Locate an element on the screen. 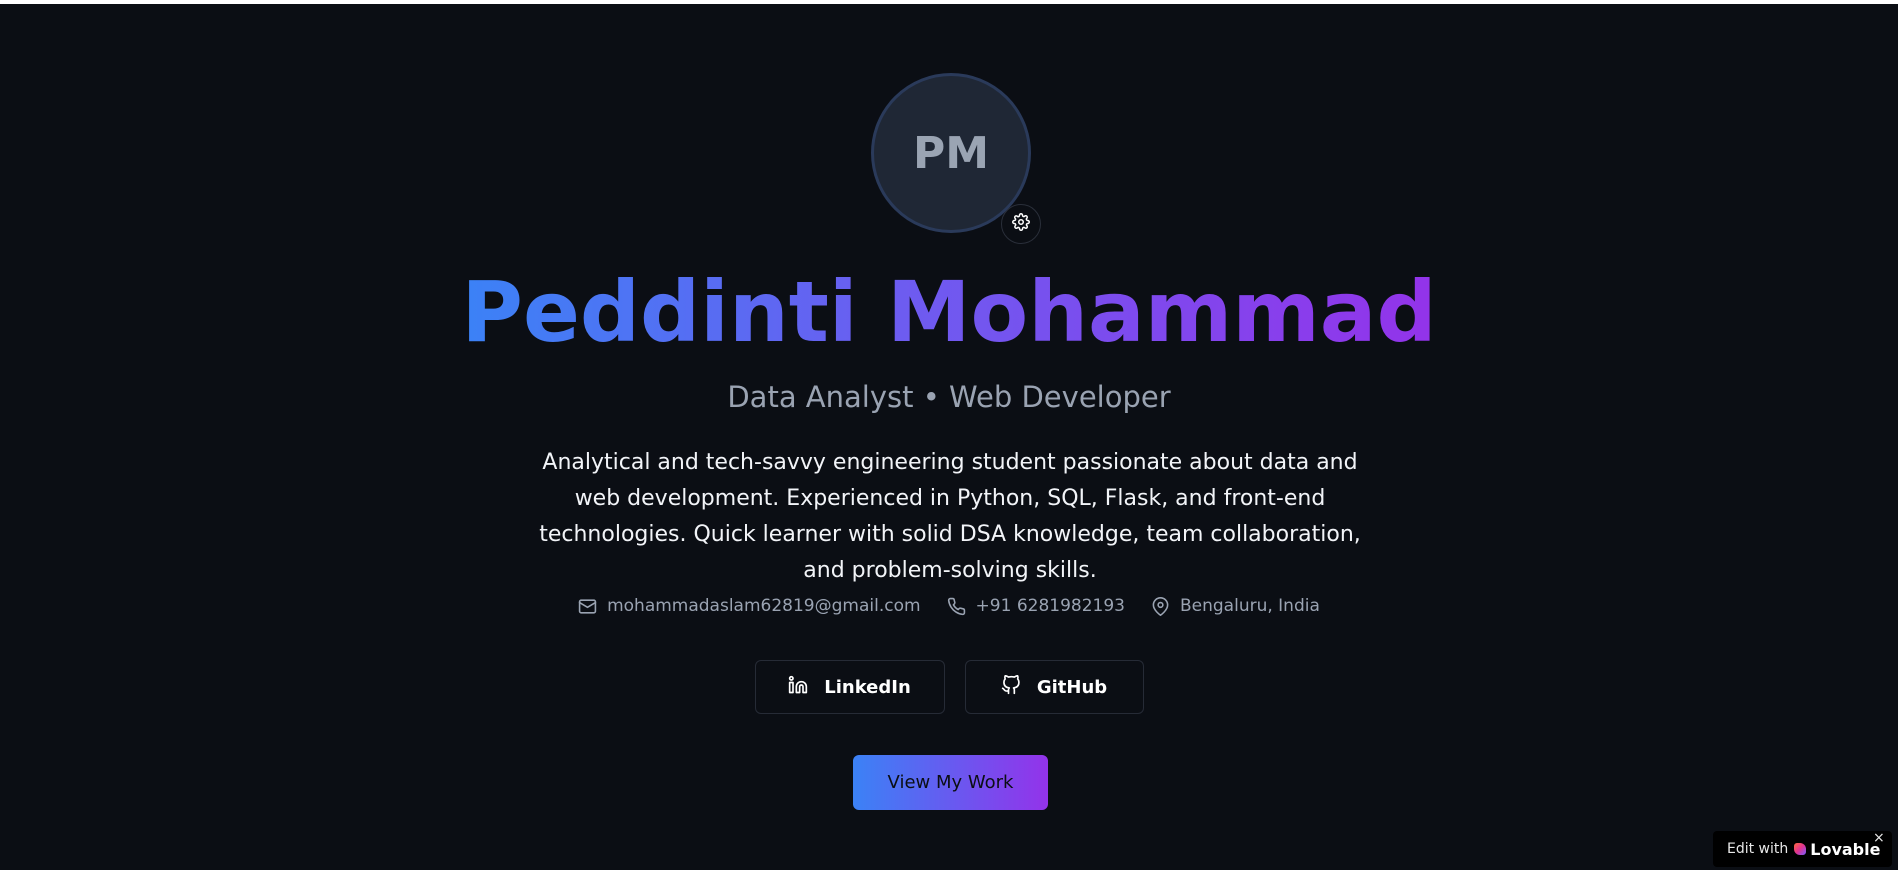 This screenshot has height=870, width=1898. avatar-container: PM is located at coordinates (956, 158).